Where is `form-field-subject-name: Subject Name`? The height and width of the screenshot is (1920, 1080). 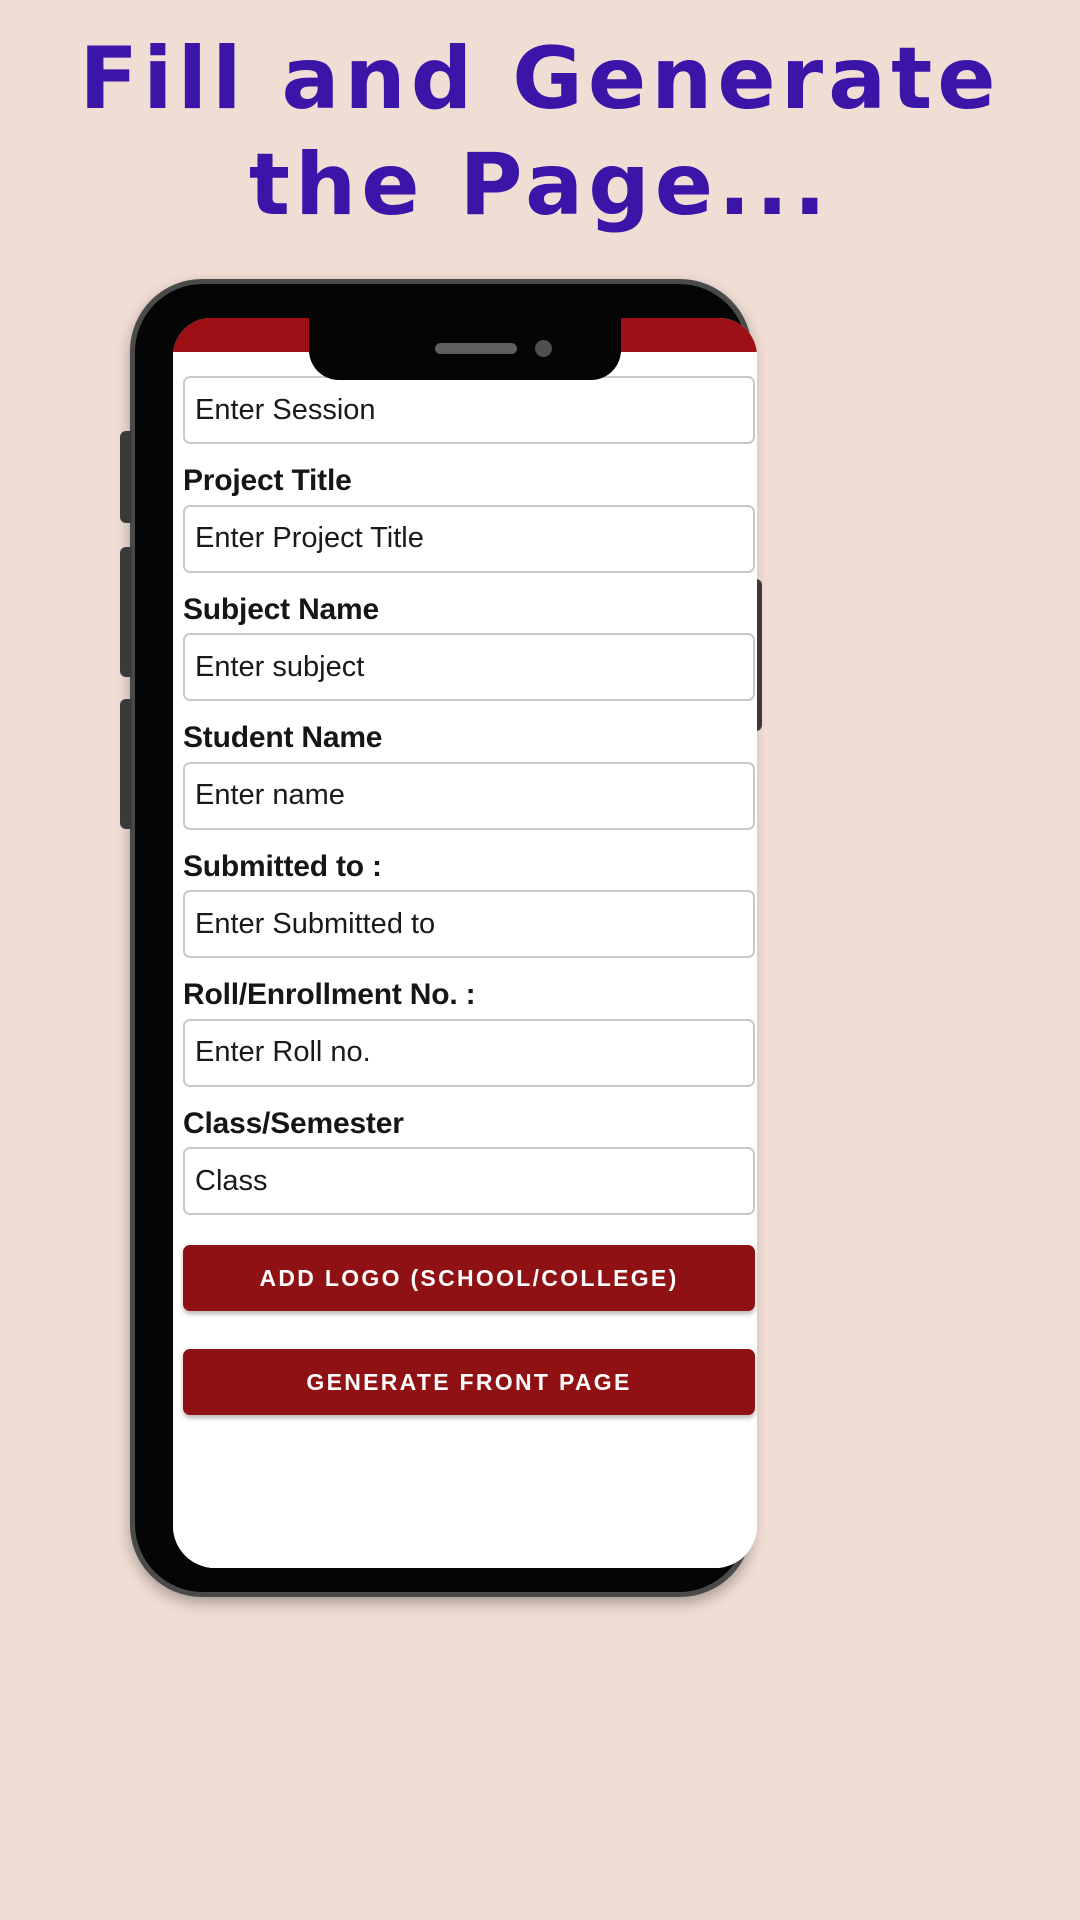 form-field-subject-name: Subject Name is located at coordinates (465, 646).